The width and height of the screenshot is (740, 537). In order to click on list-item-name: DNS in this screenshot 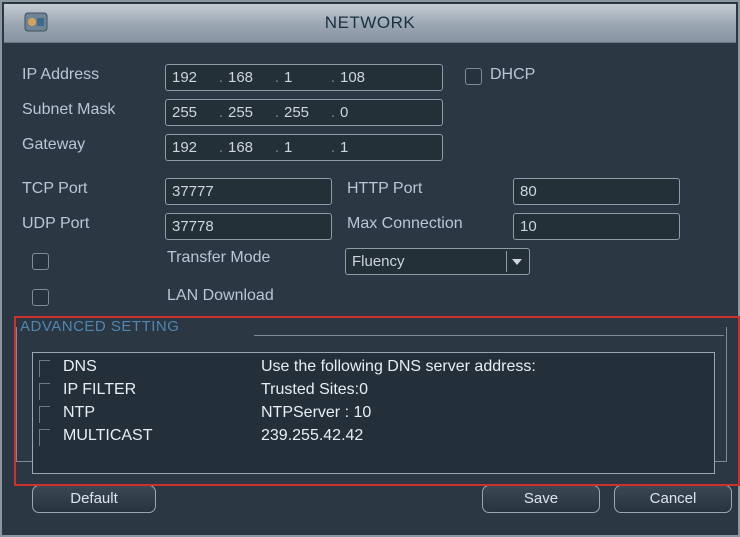, I will do `click(80, 366)`.